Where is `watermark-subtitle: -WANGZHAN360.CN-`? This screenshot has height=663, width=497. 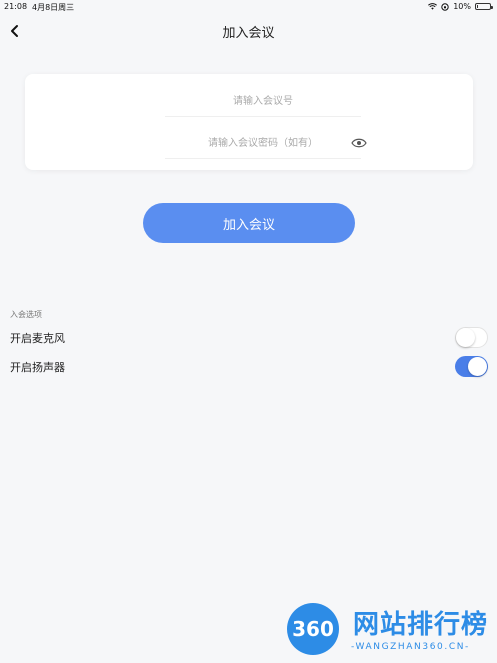 watermark-subtitle: -WANGZHAN360.CN- is located at coordinates (410, 647).